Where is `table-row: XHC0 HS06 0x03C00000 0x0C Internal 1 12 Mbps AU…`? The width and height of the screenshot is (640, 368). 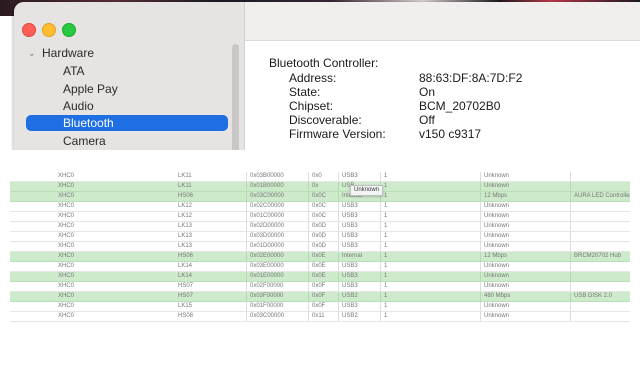 table-row: XHC0 HS06 0x03C00000 0x0C Internal 1 12 Mbps AU… is located at coordinates (320, 197).